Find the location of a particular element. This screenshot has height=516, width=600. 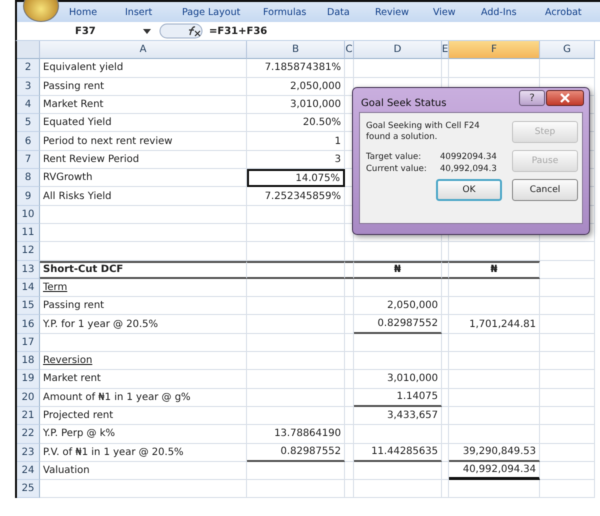

table-cell: Market Rent is located at coordinates (143, 105).